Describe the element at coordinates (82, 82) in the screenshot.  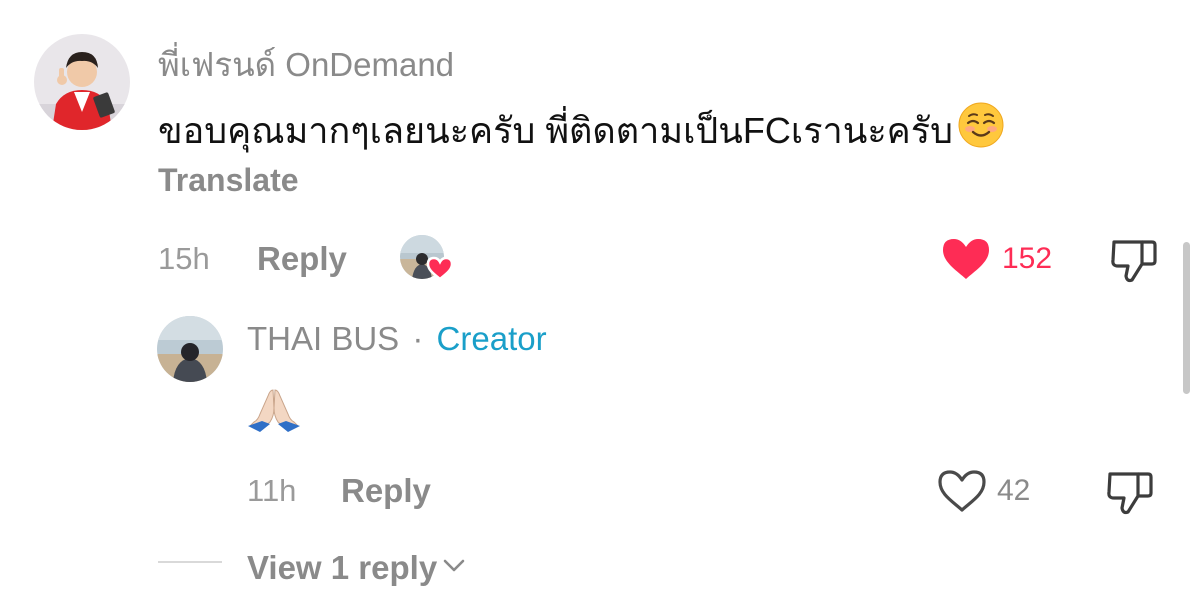
I see `commenter-avatar` at that location.